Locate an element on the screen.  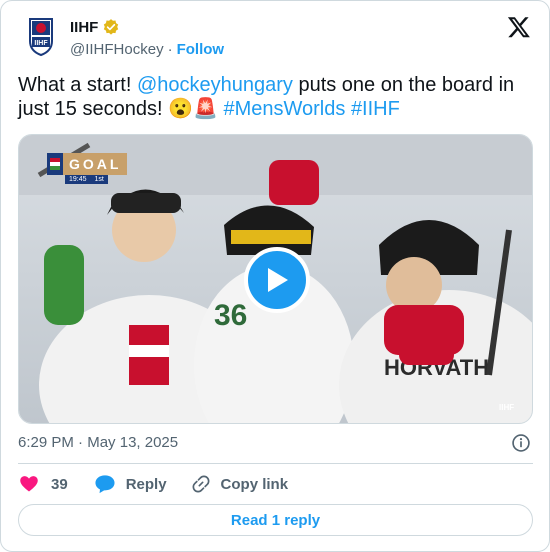
like-button: 39 is located at coordinates (43, 484).